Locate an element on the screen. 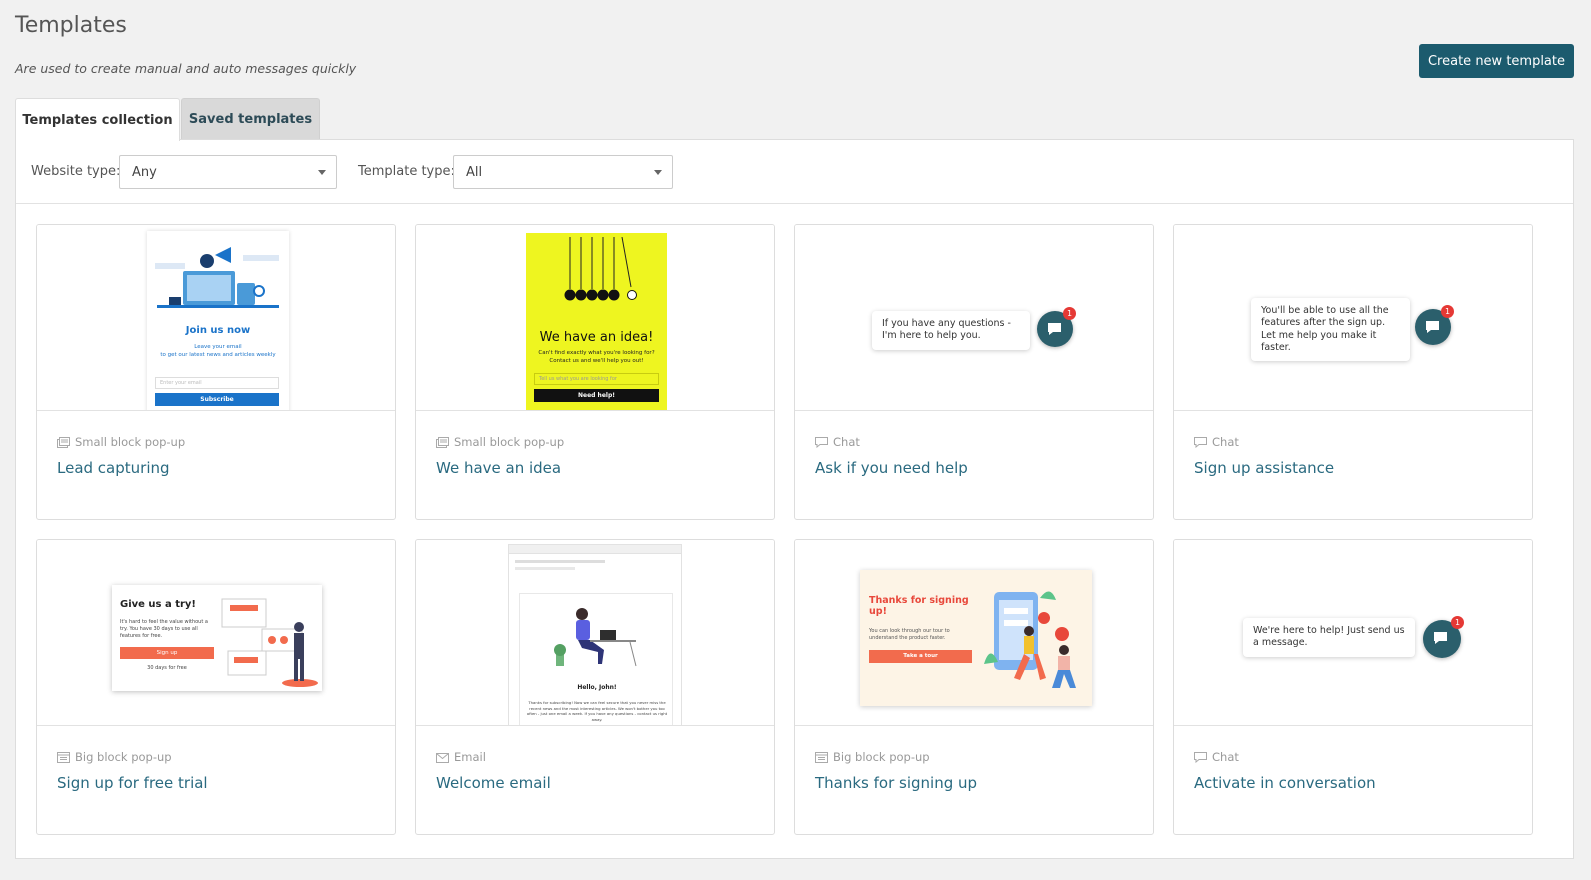 The width and height of the screenshot is (1591, 880). template-type-select: All is located at coordinates (563, 172).